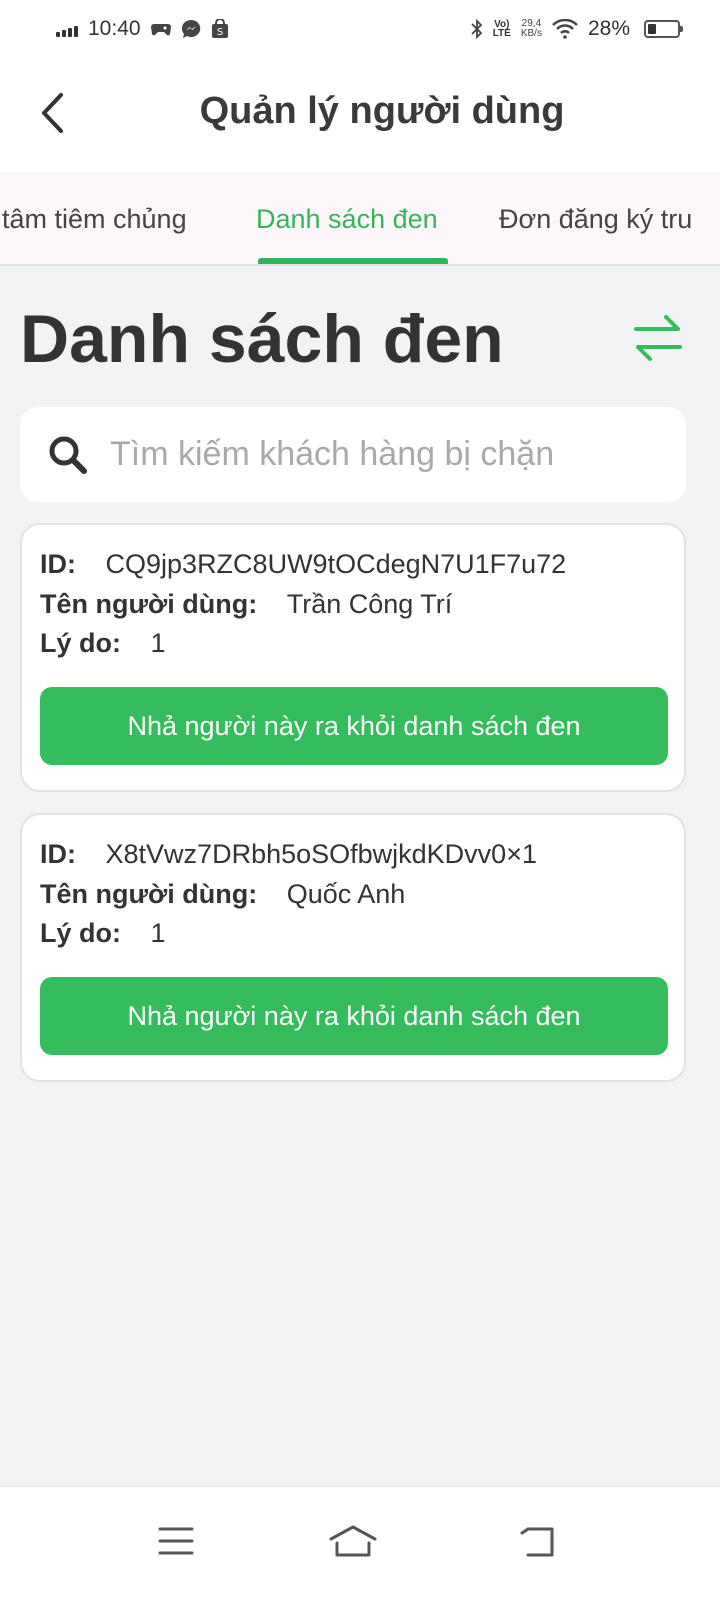 This screenshot has height=1600, width=720. Describe the element at coordinates (360, 29) in the screenshot. I see `status-bar: 10:40 S Vo) LTE 29,4 KB/s 28%` at that location.